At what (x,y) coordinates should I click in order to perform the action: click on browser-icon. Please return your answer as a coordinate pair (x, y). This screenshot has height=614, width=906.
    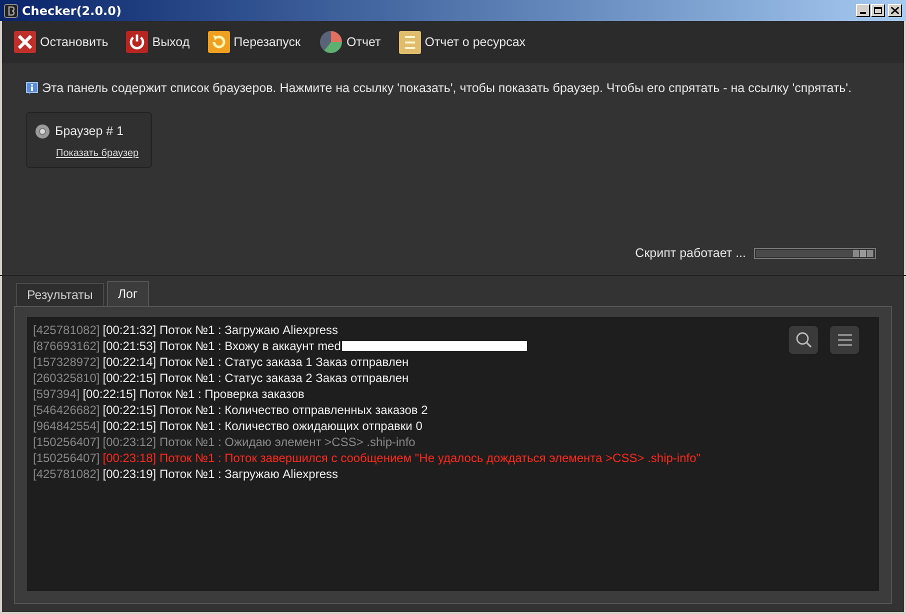
    Looking at the image, I should click on (42, 131).